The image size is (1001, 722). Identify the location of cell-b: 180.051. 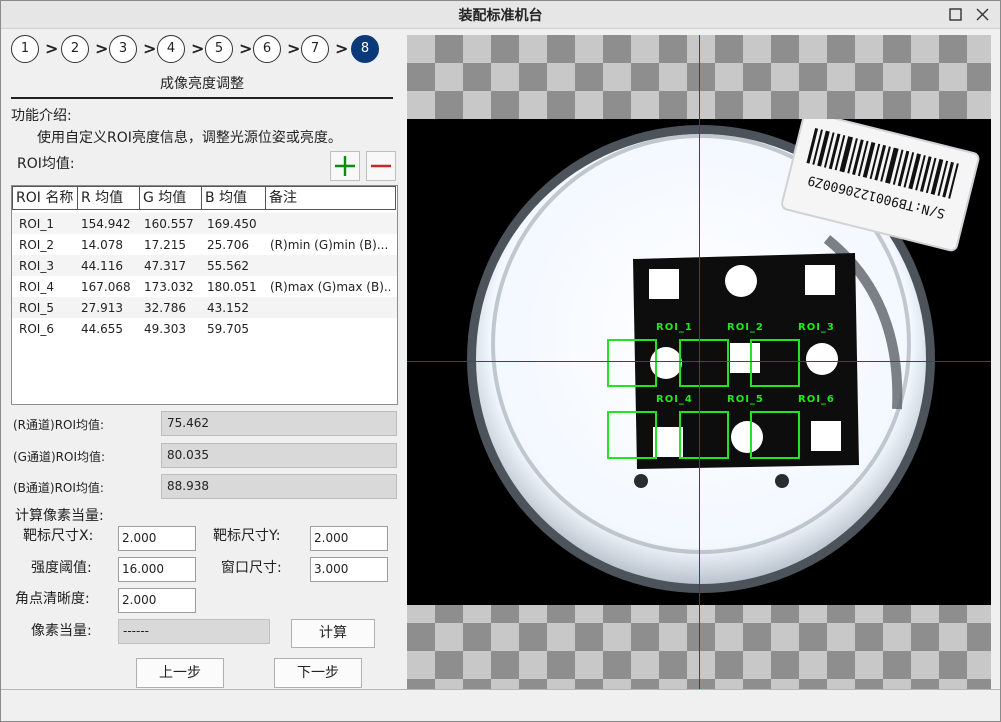
(232, 287).